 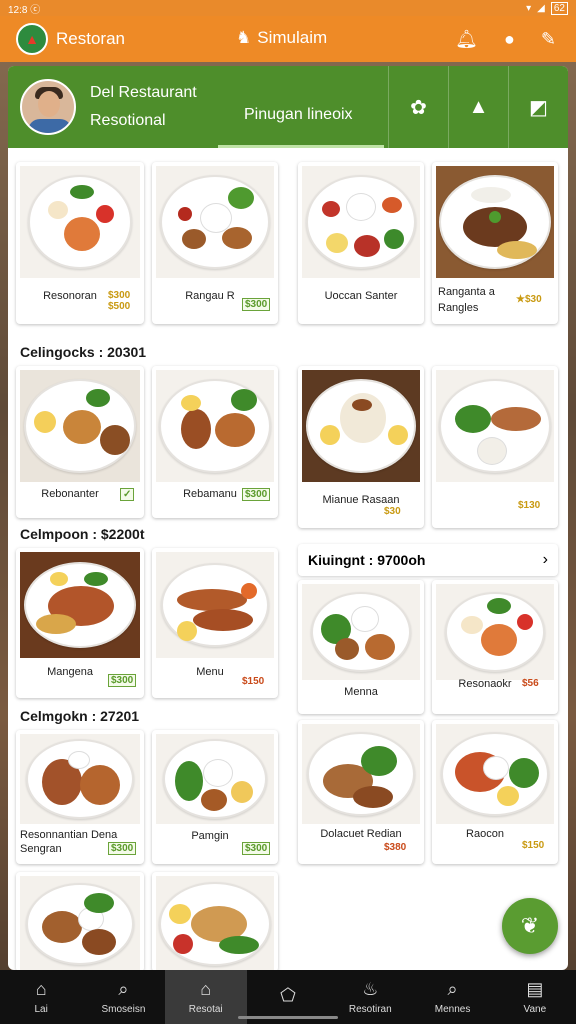 What do you see at coordinates (90, 38) in the screenshot?
I see `app-title: Restoran` at bounding box center [90, 38].